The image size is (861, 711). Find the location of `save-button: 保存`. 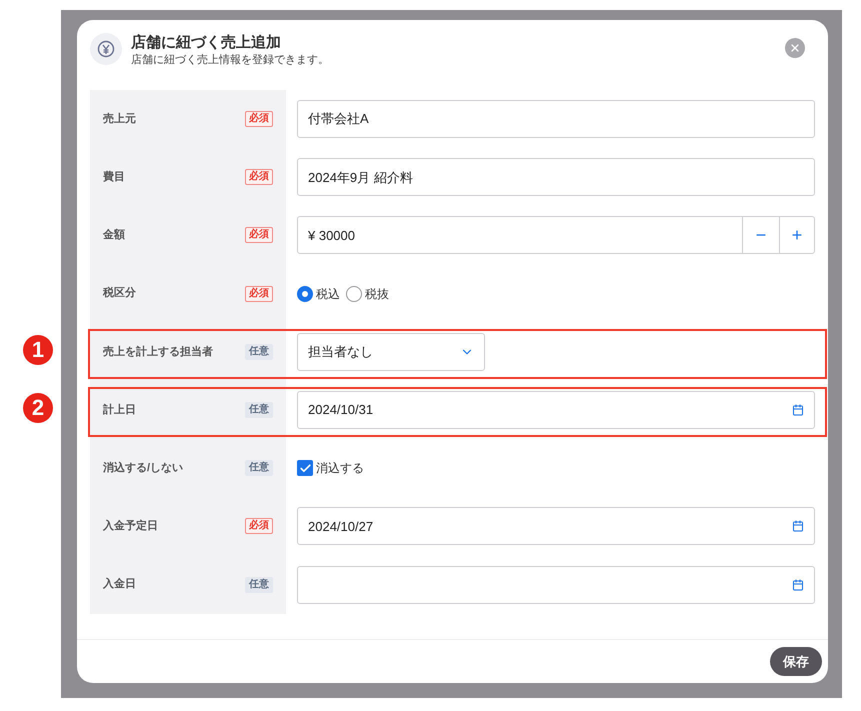

save-button: 保存 is located at coordinates (796, 661).